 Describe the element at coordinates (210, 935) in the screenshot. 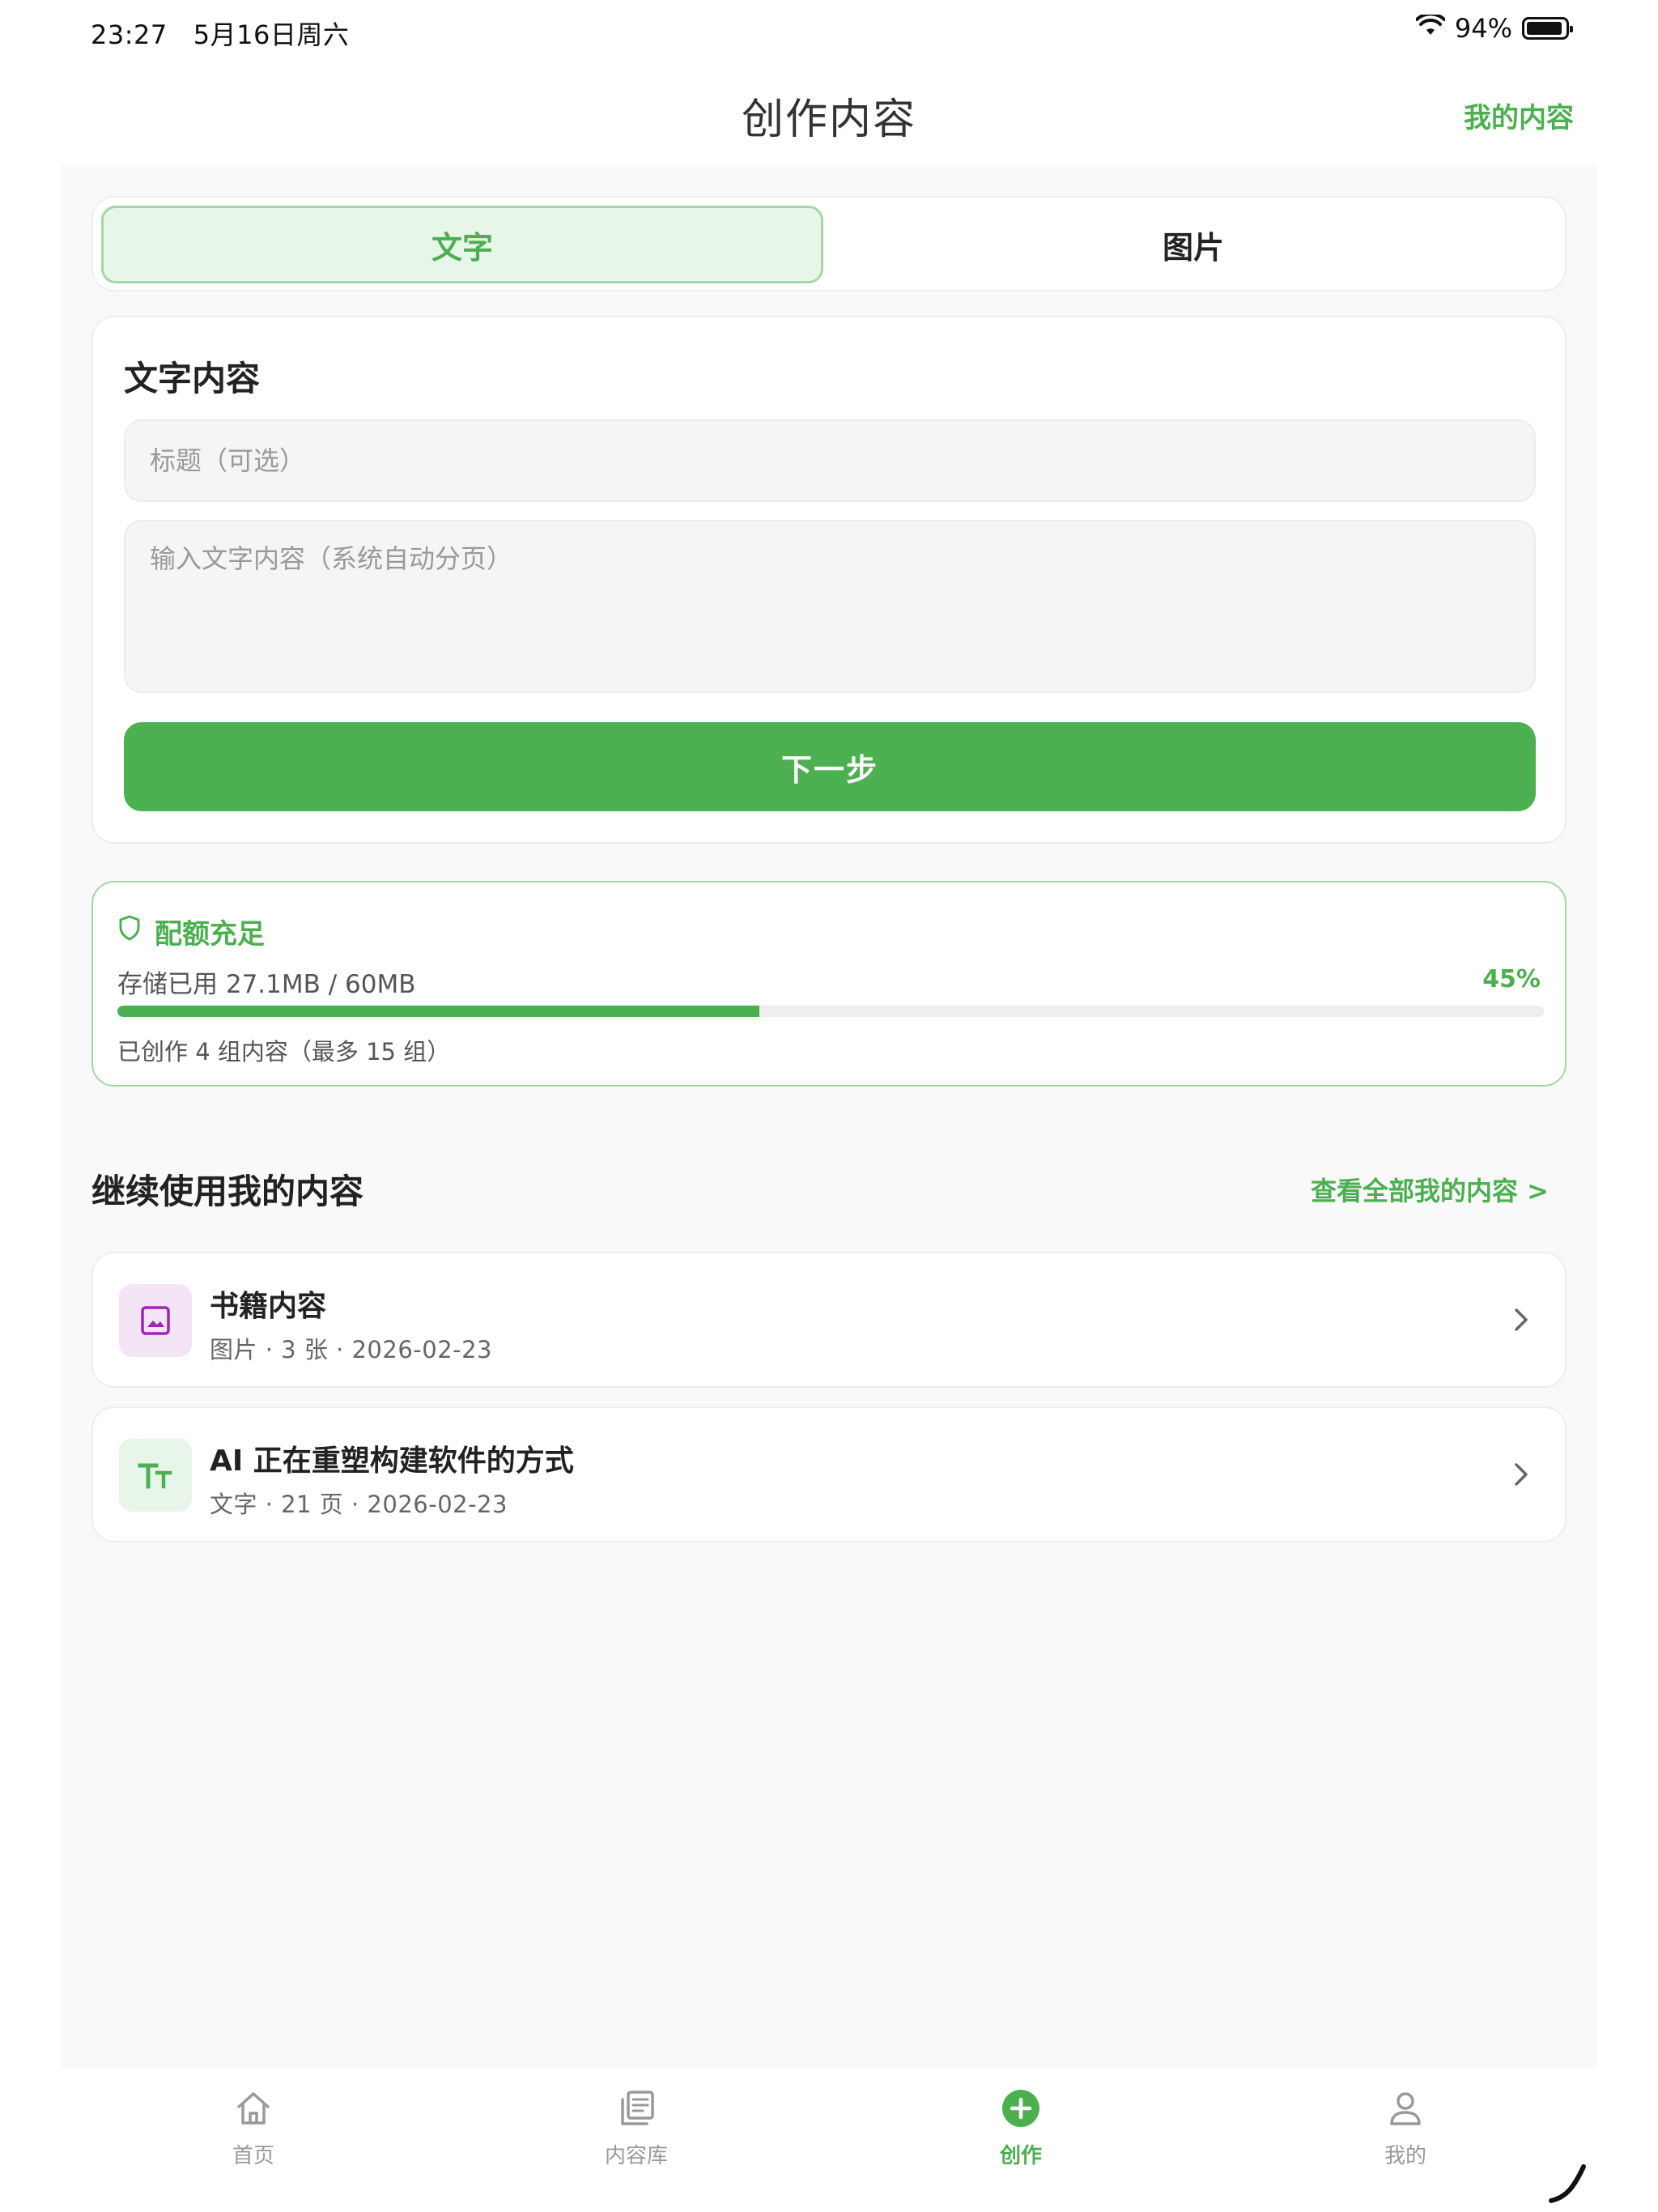

I see `quota-status-label: 配额充足` at that location.